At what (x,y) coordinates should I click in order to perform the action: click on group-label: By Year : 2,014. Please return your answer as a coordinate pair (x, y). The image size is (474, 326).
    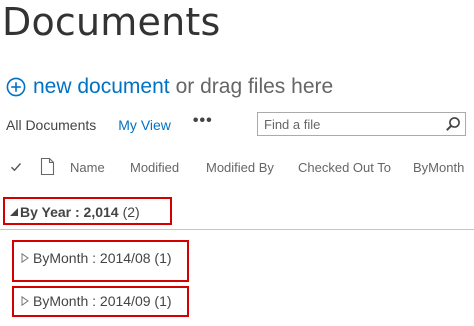
    Looking at the image, I should click on (69, 212).